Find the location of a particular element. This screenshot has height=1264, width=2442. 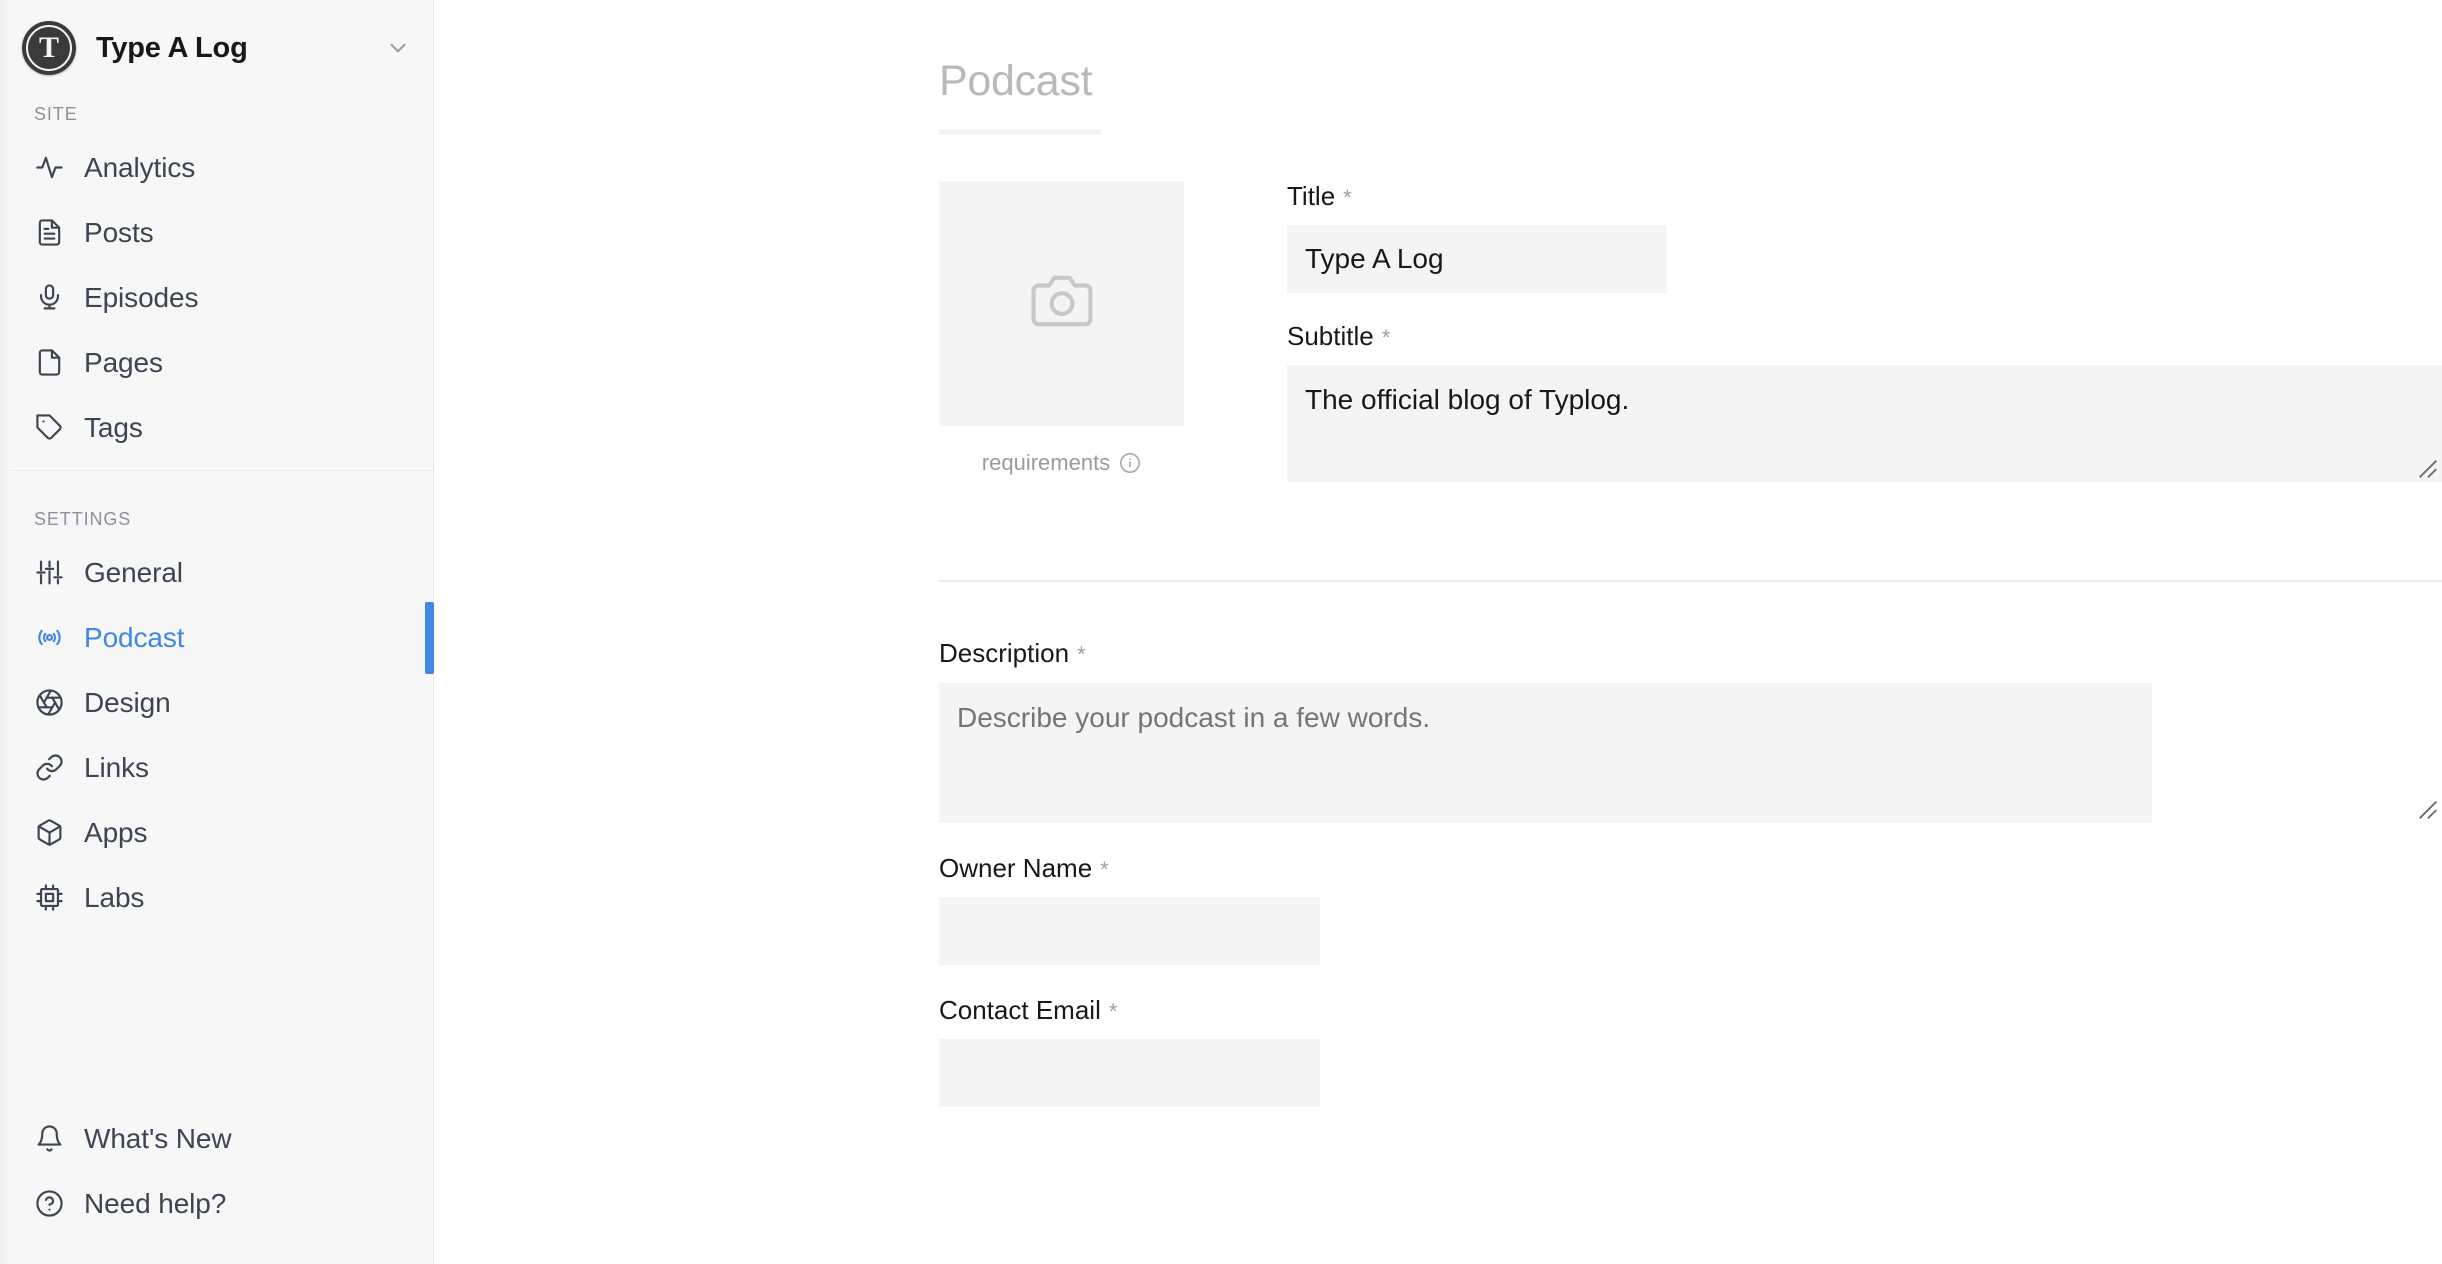

cpu-icon is located at coordinates (49, 897).